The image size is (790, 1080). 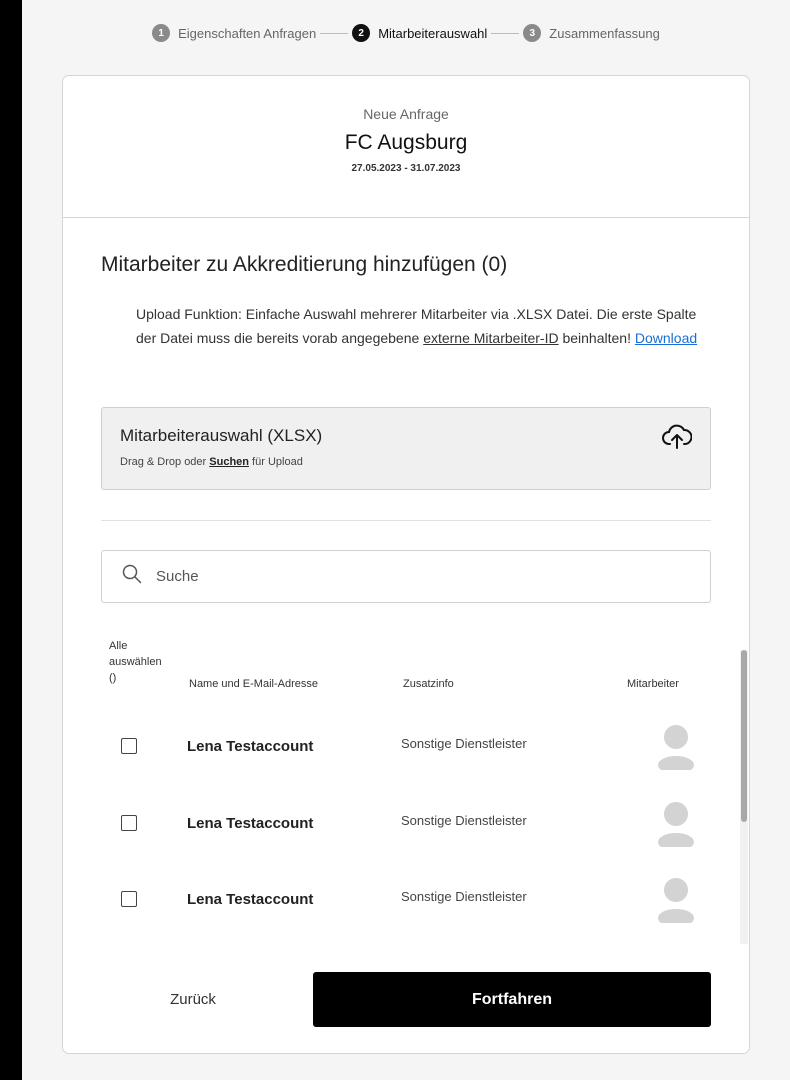 I want to click on info-text: beinhalten!, so click(x=596, y=338).